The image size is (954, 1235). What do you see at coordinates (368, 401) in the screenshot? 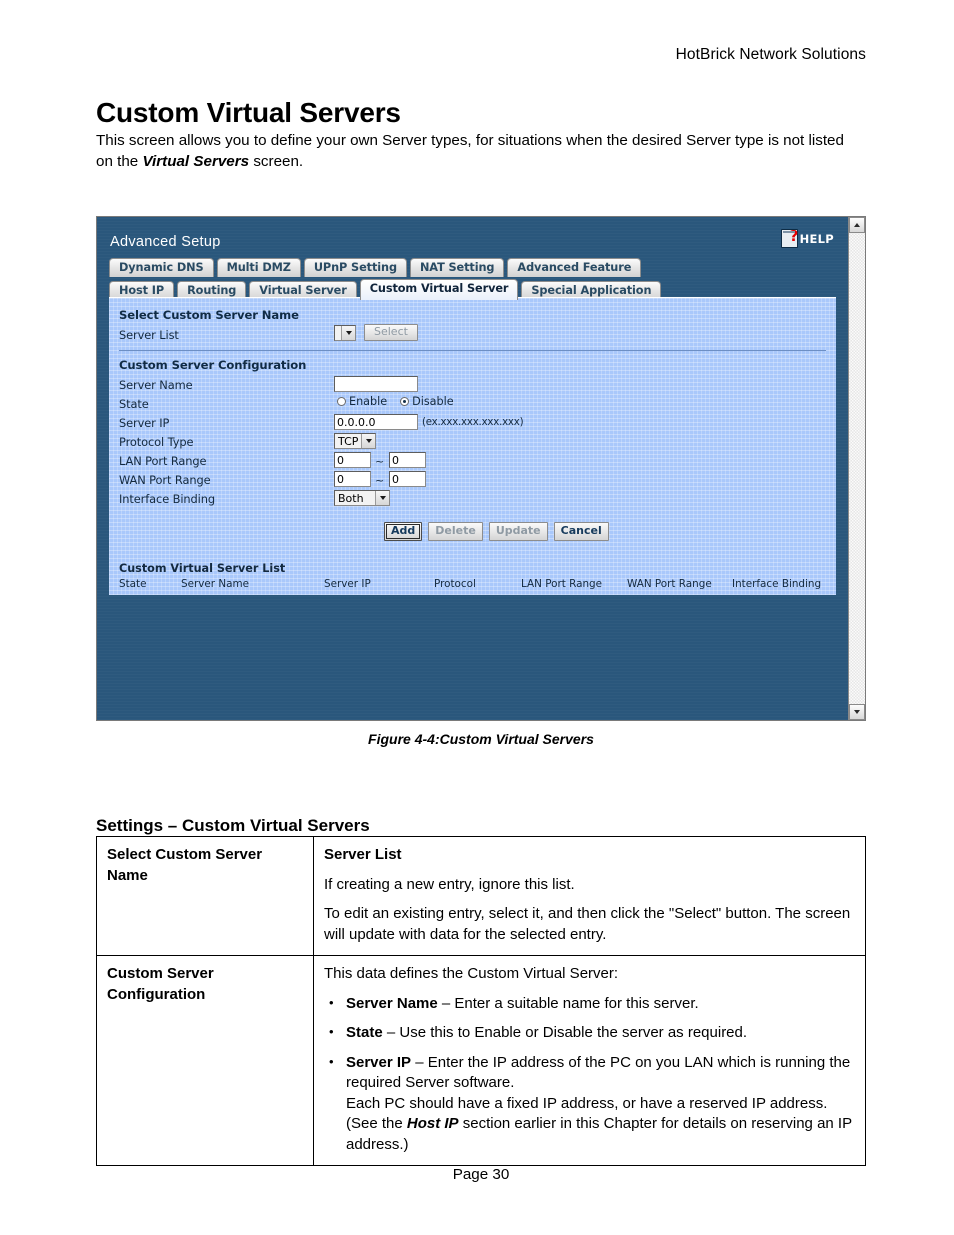
I see `state-enable-label: Enable` at bounding box center [368, 401].